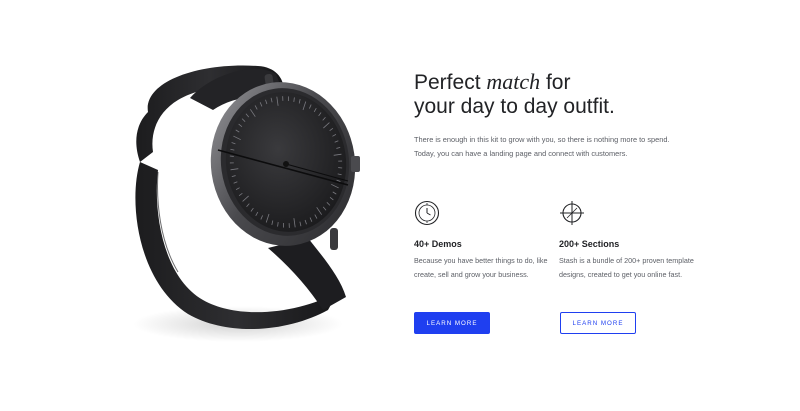 Image resolution: width=800 pixels, height=411 pixels. What do you see at coordinates (589, 244) in the screenshot?
I see `feature-title: 200+ Sections` at bounding box center [589, 244].